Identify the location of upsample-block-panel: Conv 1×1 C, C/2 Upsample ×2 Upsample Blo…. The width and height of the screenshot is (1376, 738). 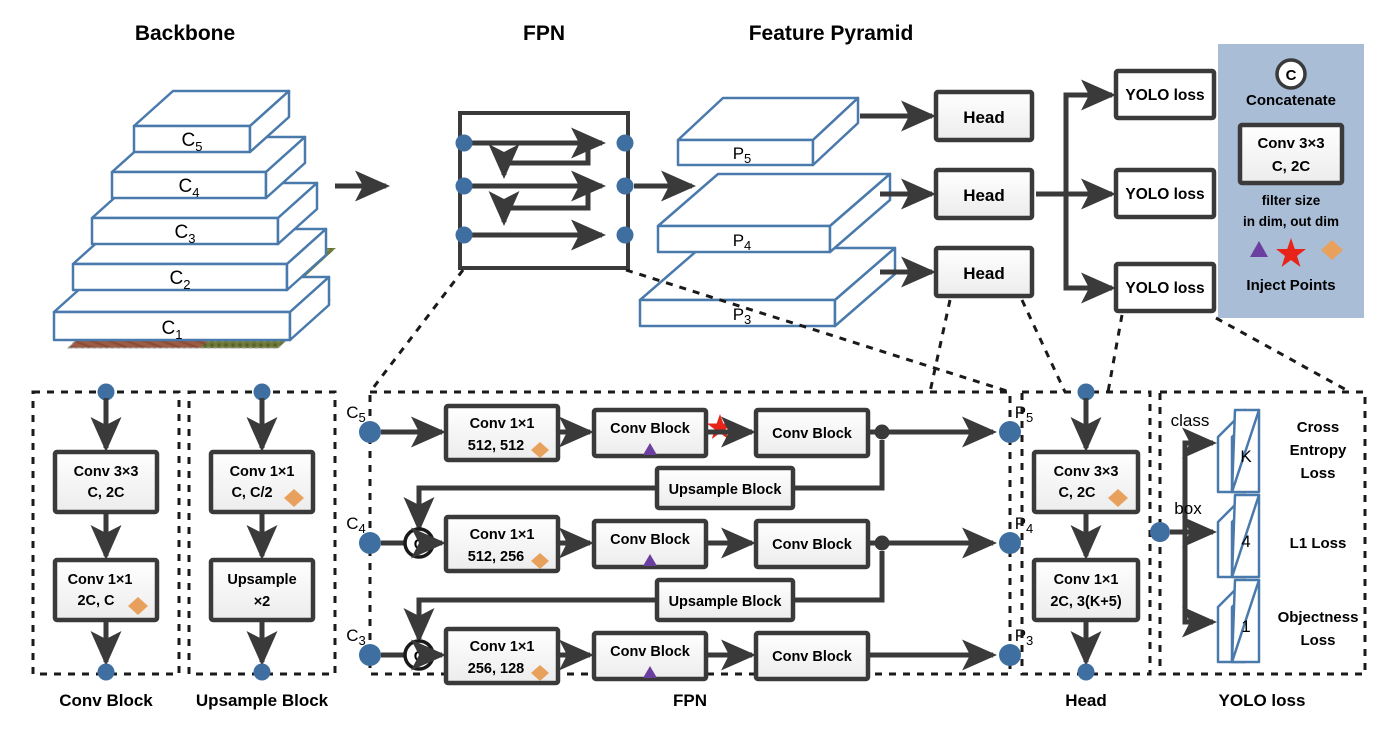
(262, 546).